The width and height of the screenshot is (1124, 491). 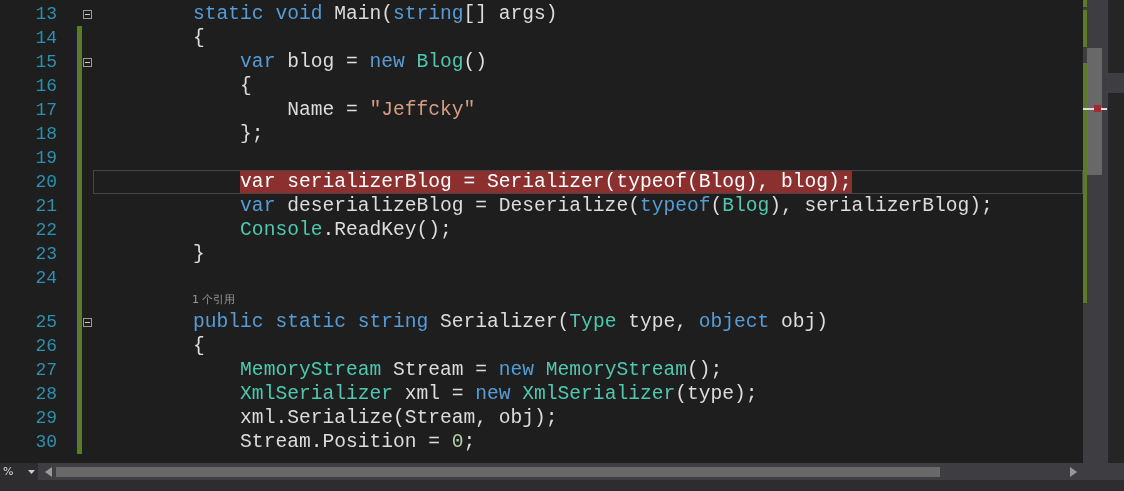 I want to click on line-number: 21, so click(x=45, y=206).